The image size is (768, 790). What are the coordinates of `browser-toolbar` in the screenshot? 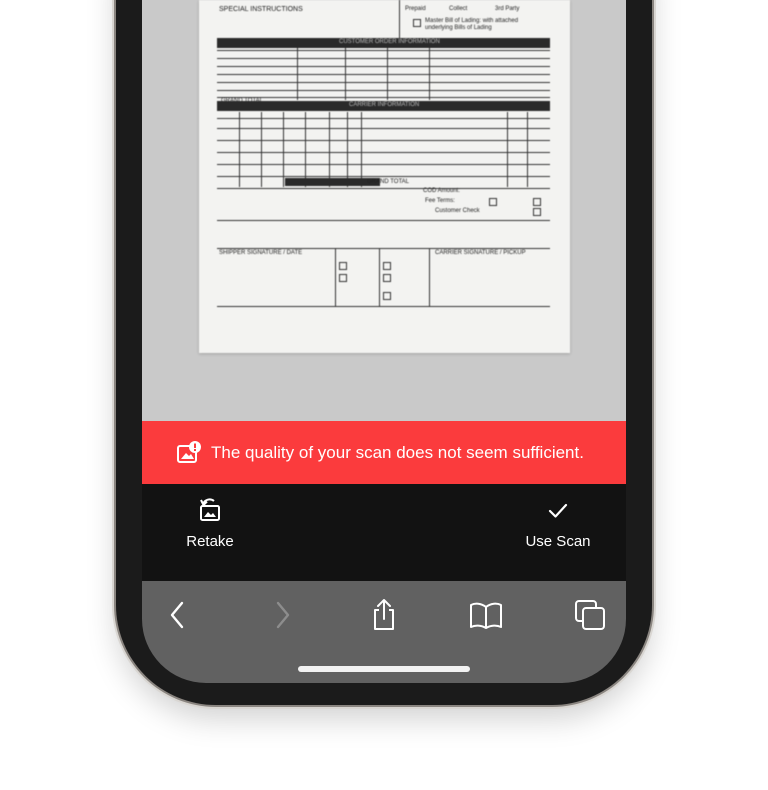 It's located at (384, 632).